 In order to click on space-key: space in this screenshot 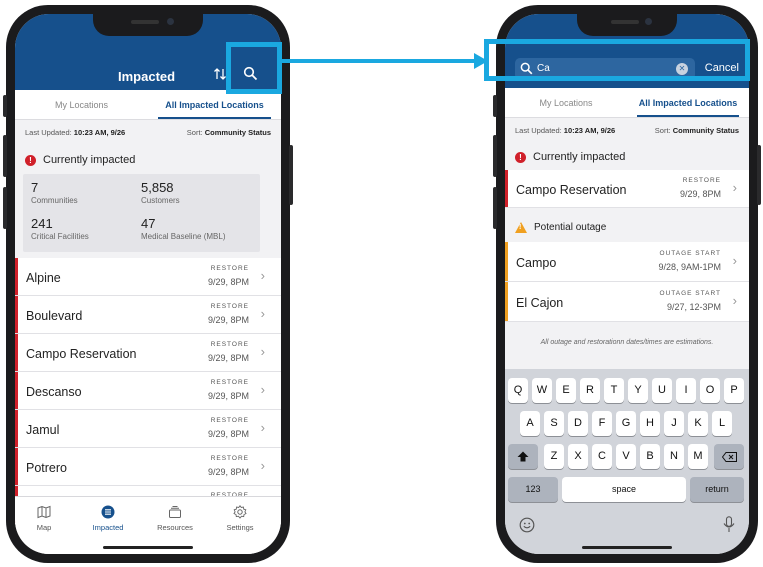, I will do `click(624, 489)`.